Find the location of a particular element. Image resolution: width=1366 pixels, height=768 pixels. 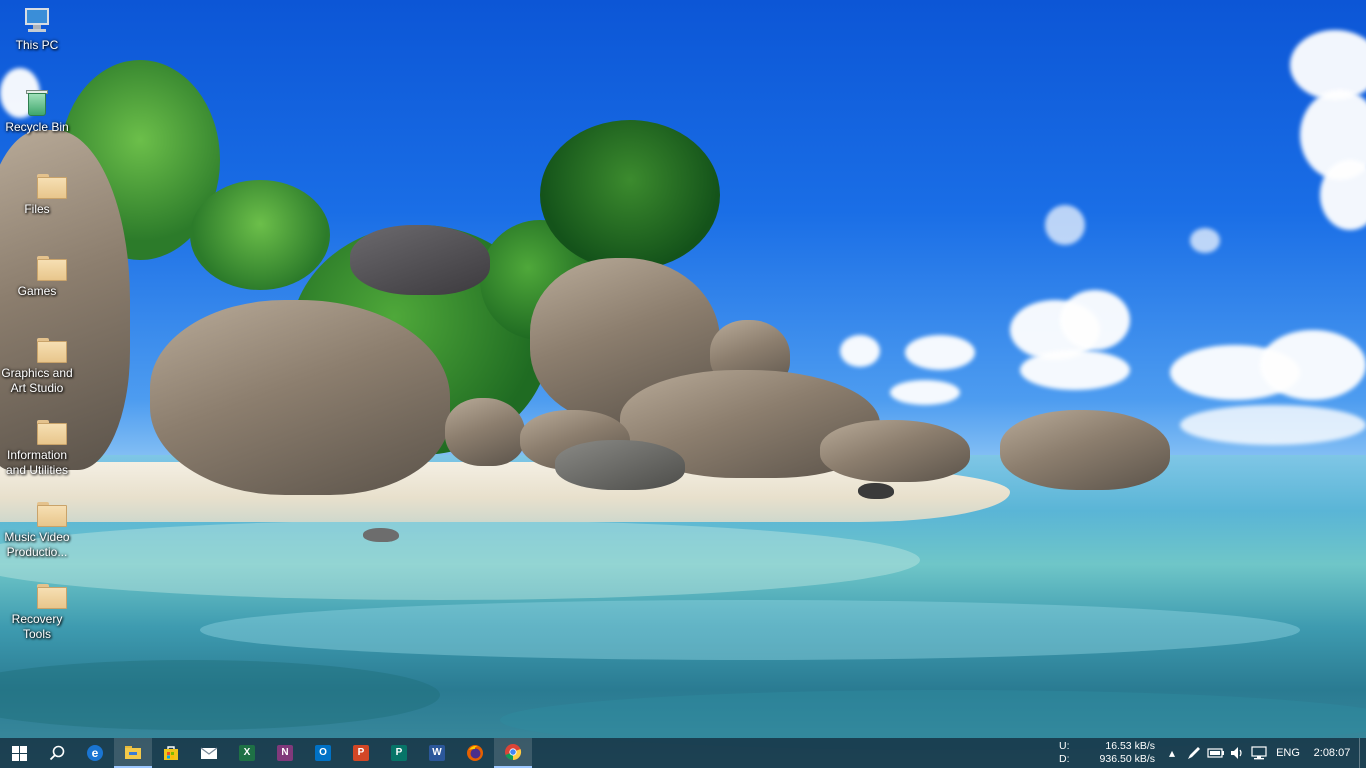

excel-icon: X is located at coordinates (247, 753).